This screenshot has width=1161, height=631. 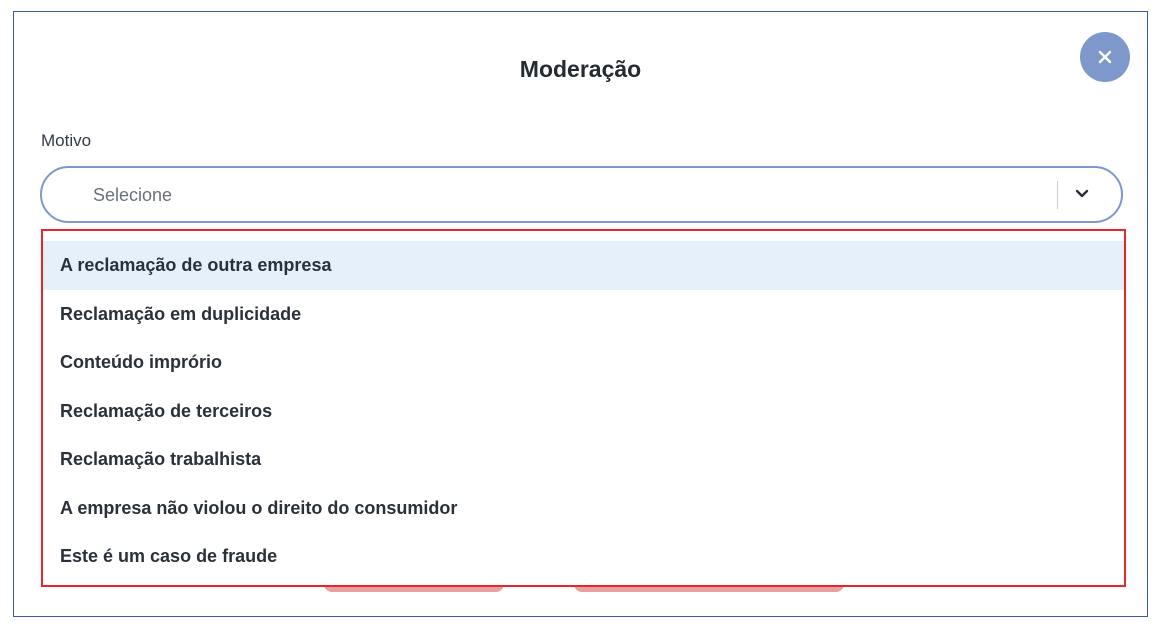 What do you see at coordinates (583, 556) in the screenshot?
I see `option-fraude: Este é um caso de fraude` at bounding box center [583, 556].